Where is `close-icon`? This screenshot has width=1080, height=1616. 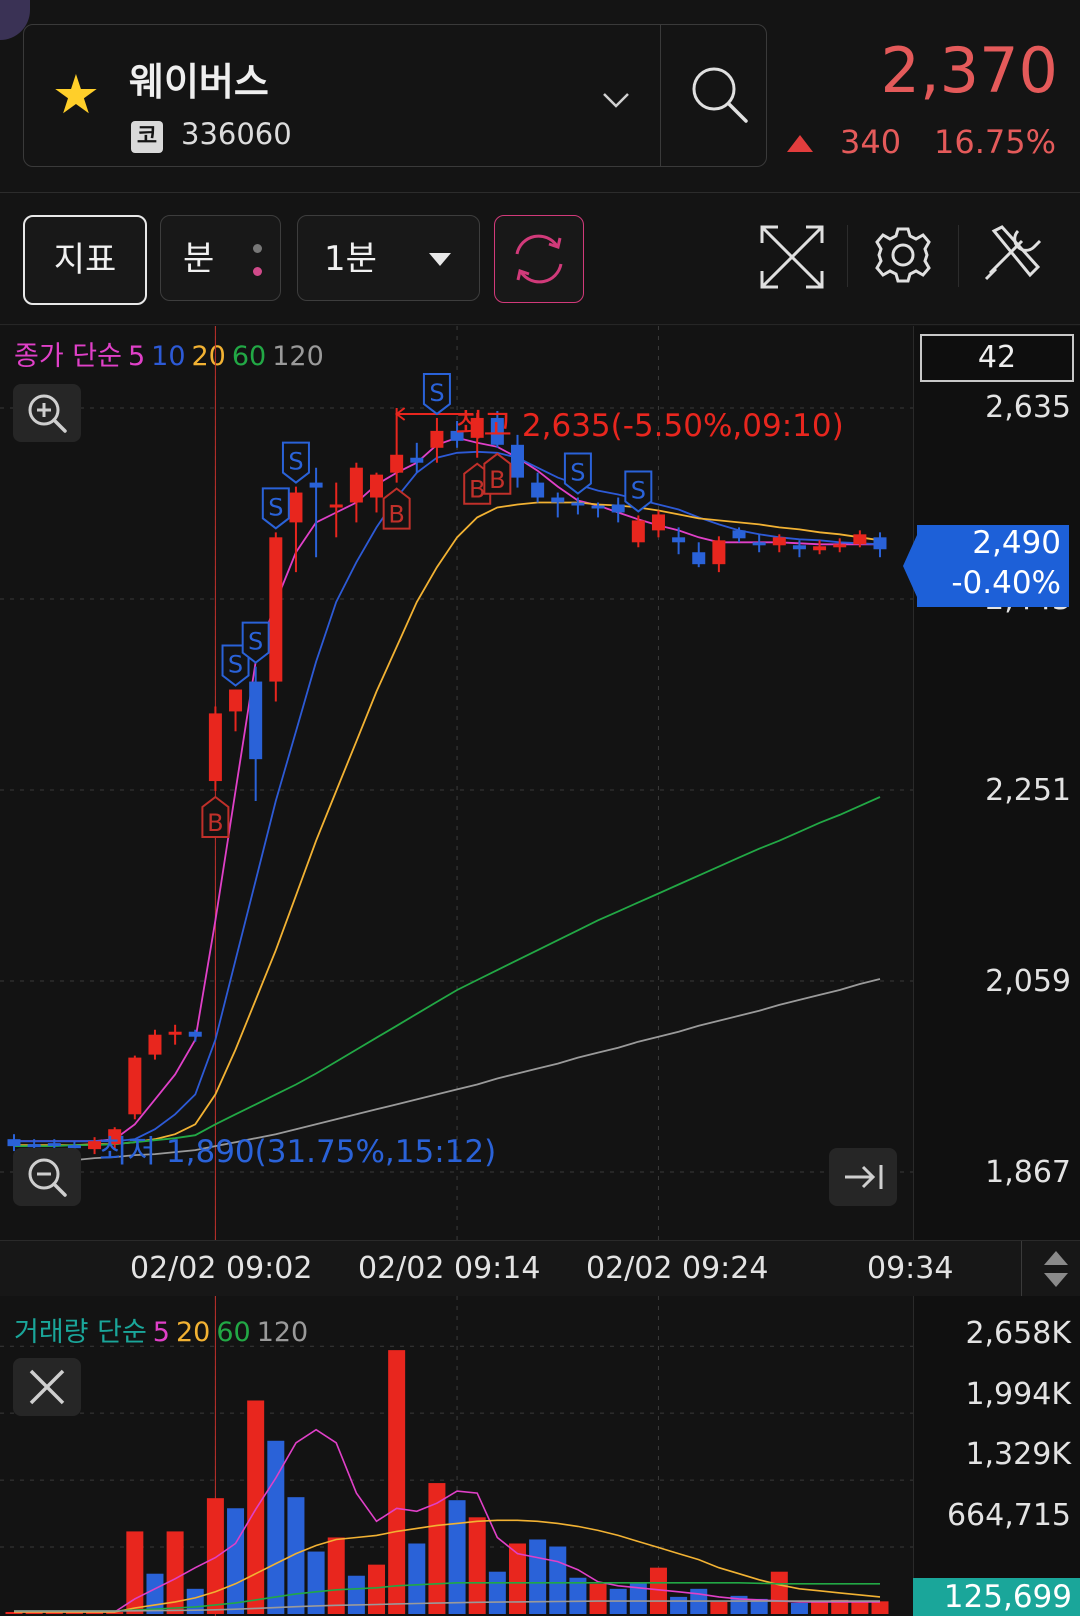 close-icon is located at coordinates (47, 1387).